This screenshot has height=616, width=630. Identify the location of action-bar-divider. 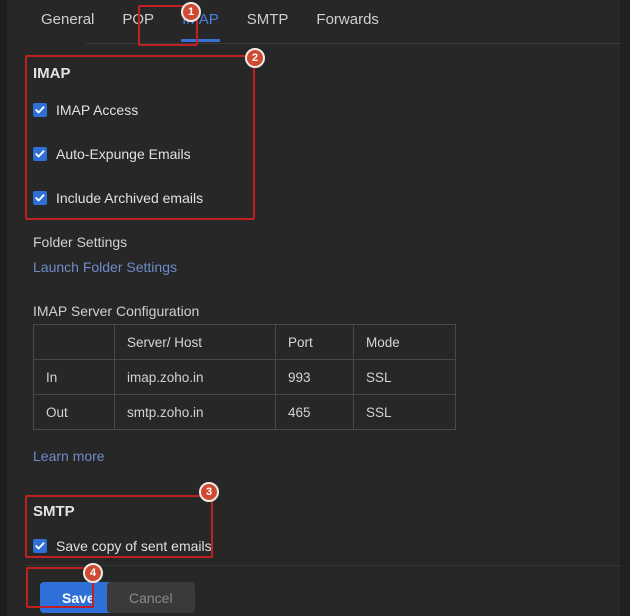
(324, 565).